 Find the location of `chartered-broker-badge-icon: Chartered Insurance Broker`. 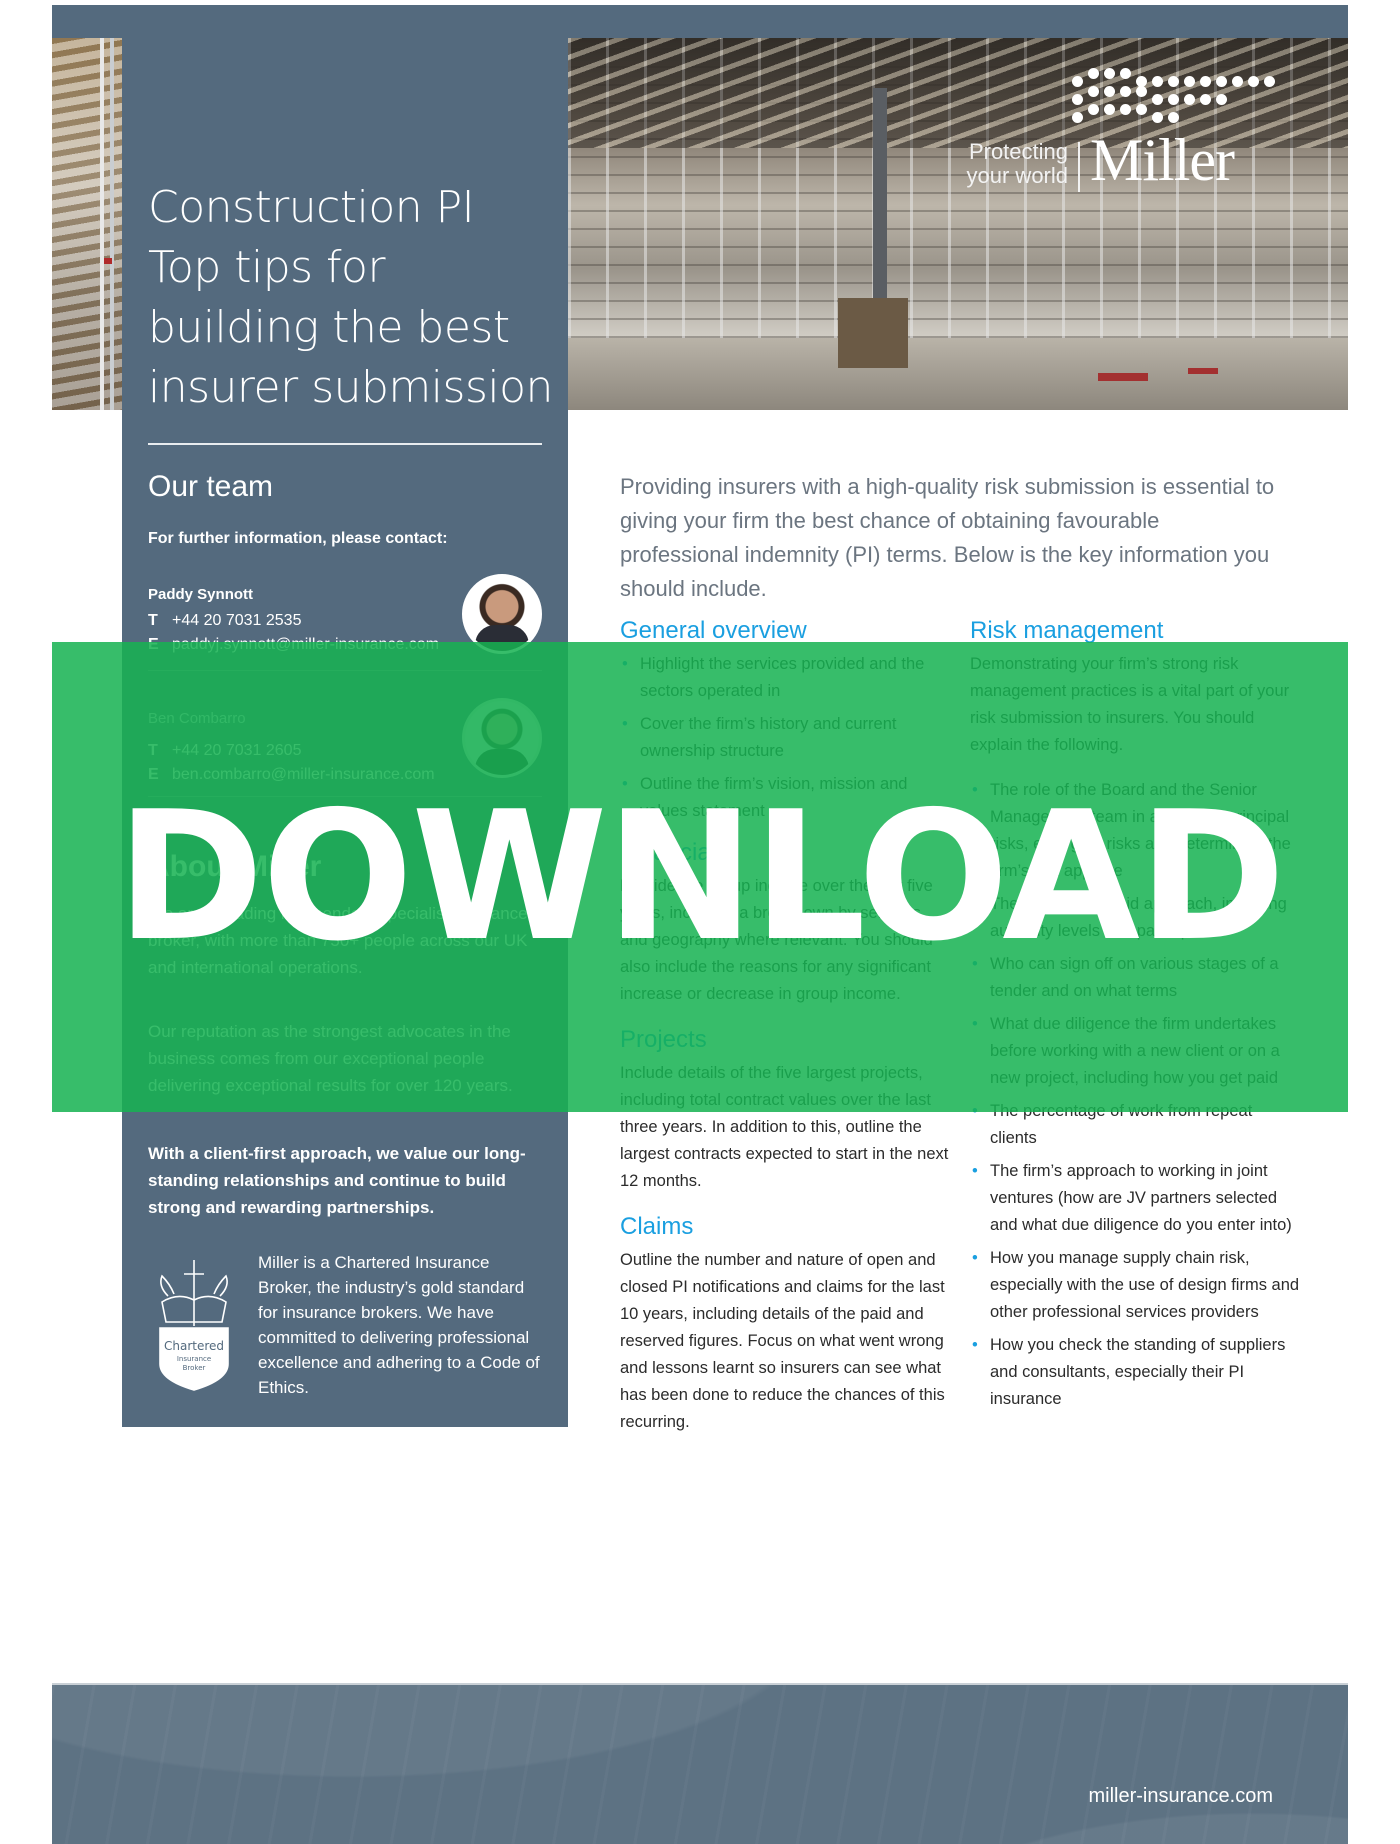

chartered-broker-badge-icon: Chartered Insurance Broker is located at coordinates (194, 1326).